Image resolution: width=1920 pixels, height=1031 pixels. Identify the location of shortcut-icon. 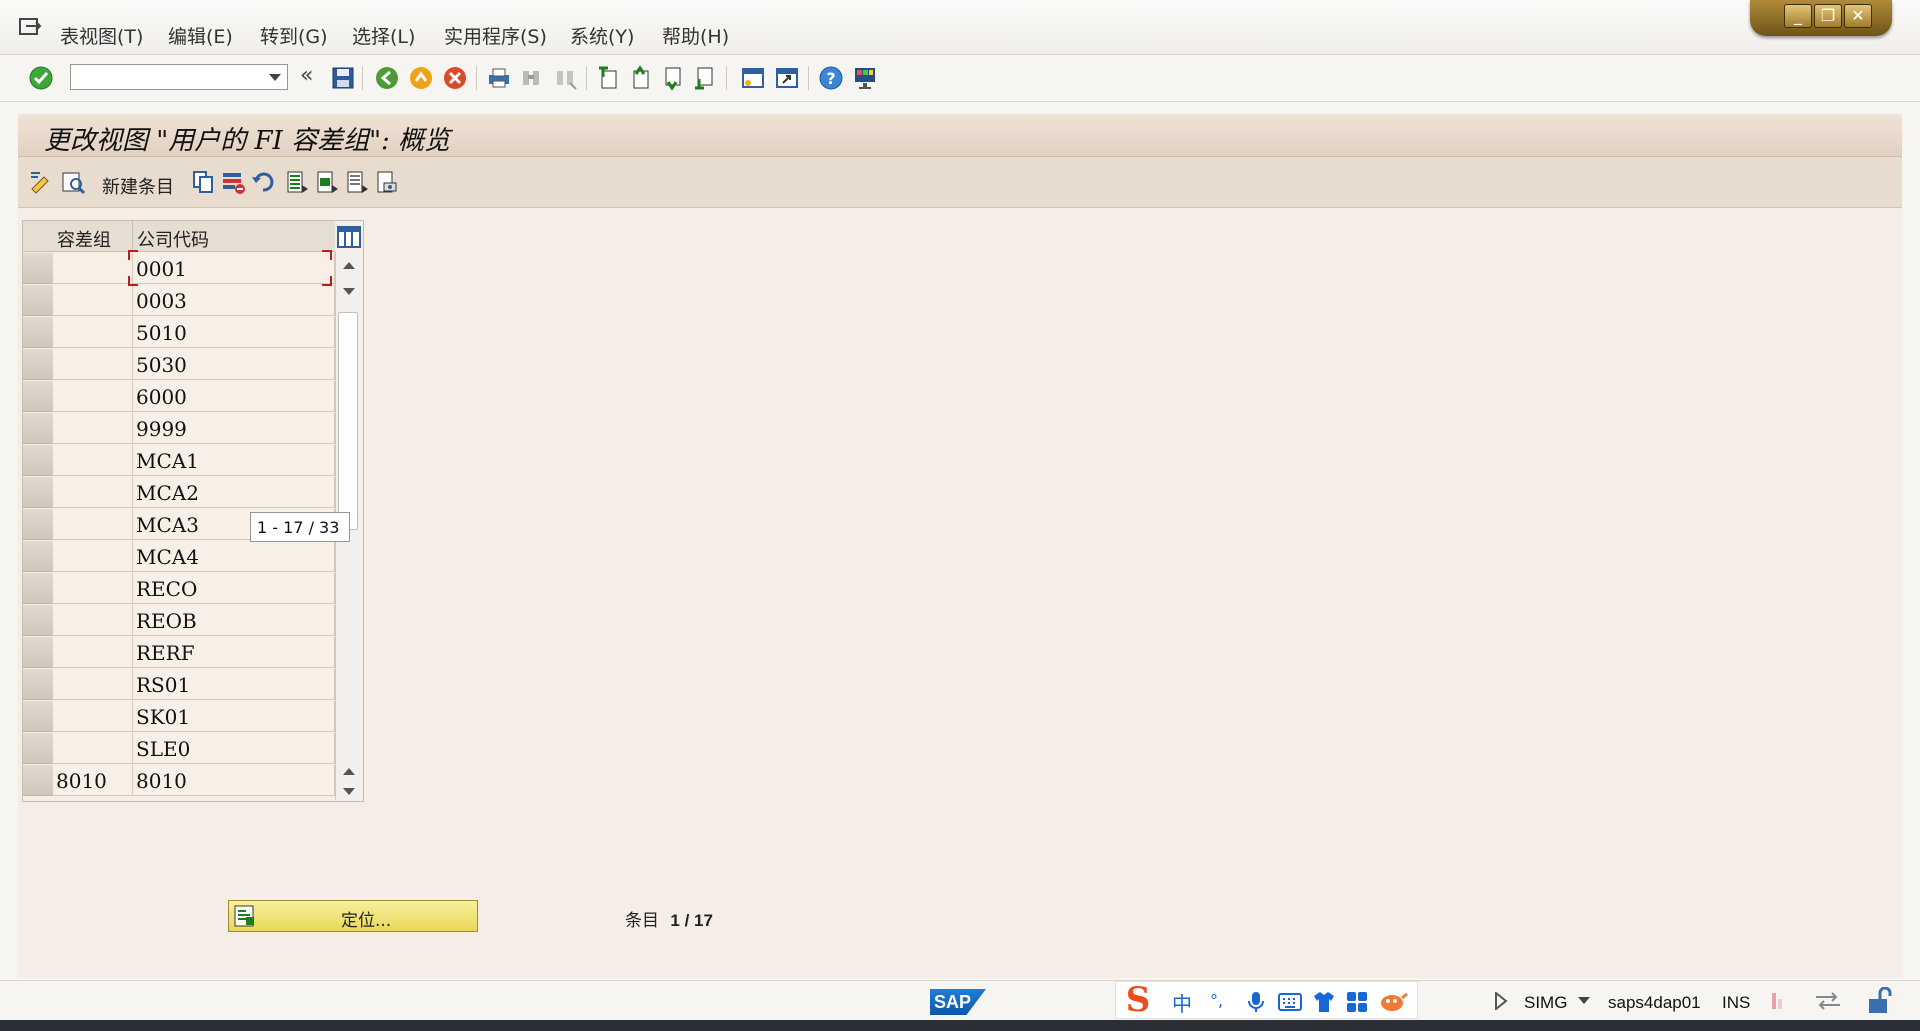
(787, 78).